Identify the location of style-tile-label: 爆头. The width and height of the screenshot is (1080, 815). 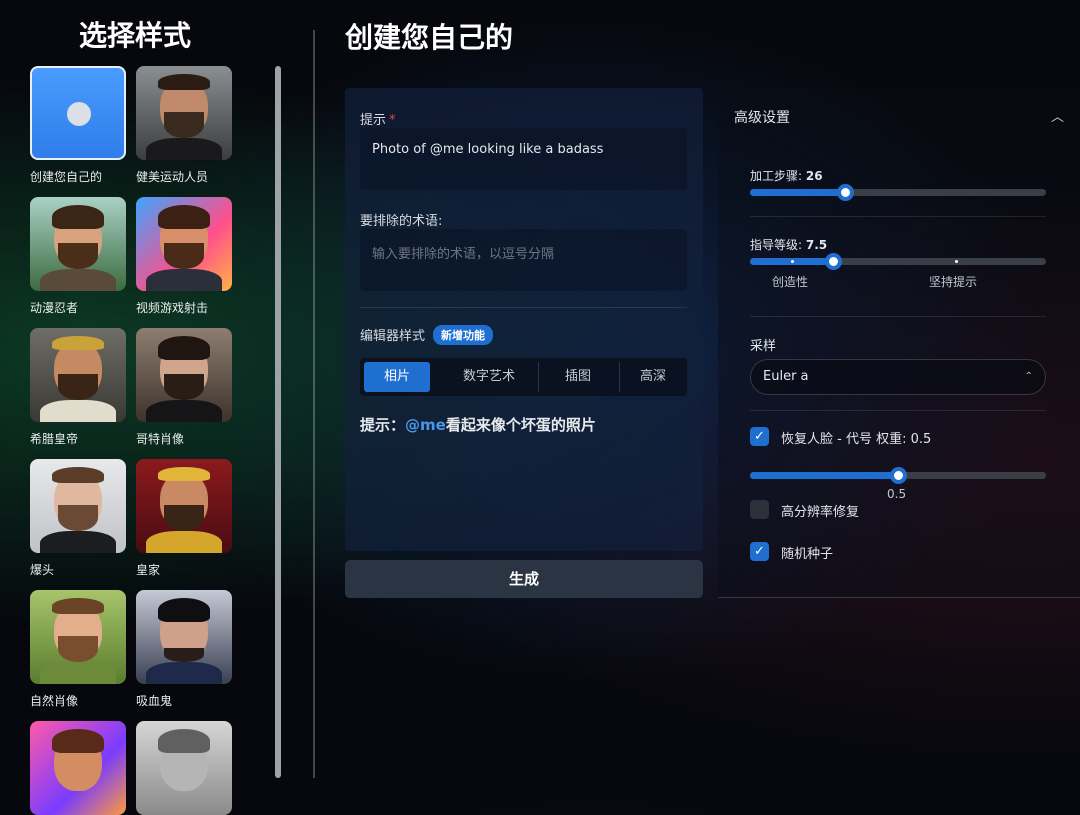
(42, 570).